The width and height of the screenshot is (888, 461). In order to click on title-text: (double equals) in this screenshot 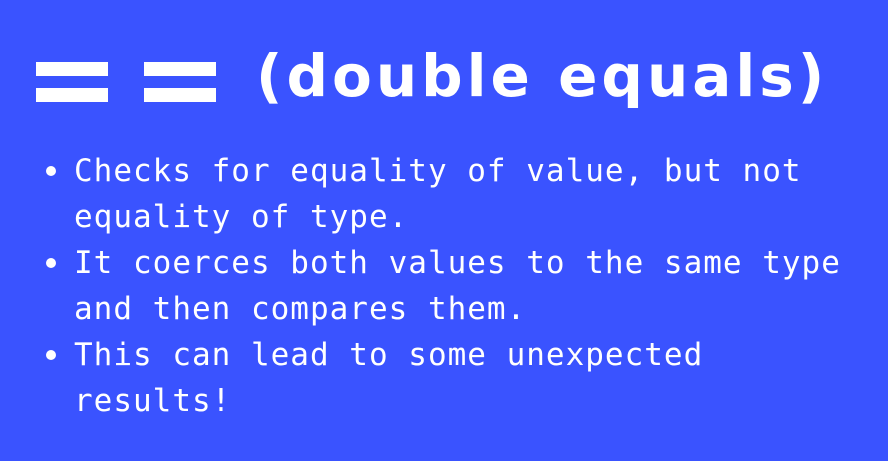, I will do `click(542, 76)`.